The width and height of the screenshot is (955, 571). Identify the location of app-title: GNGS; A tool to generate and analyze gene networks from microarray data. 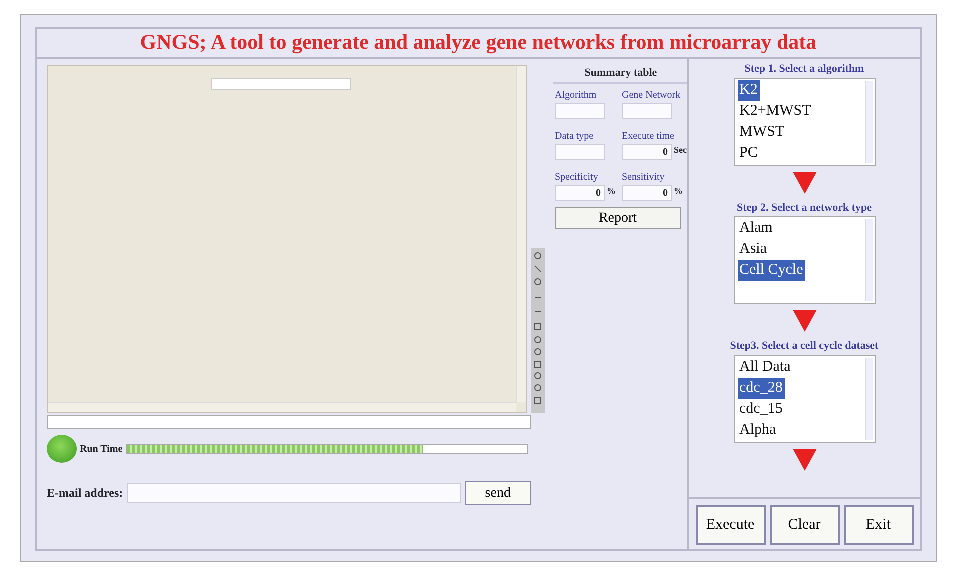
(478, 42).